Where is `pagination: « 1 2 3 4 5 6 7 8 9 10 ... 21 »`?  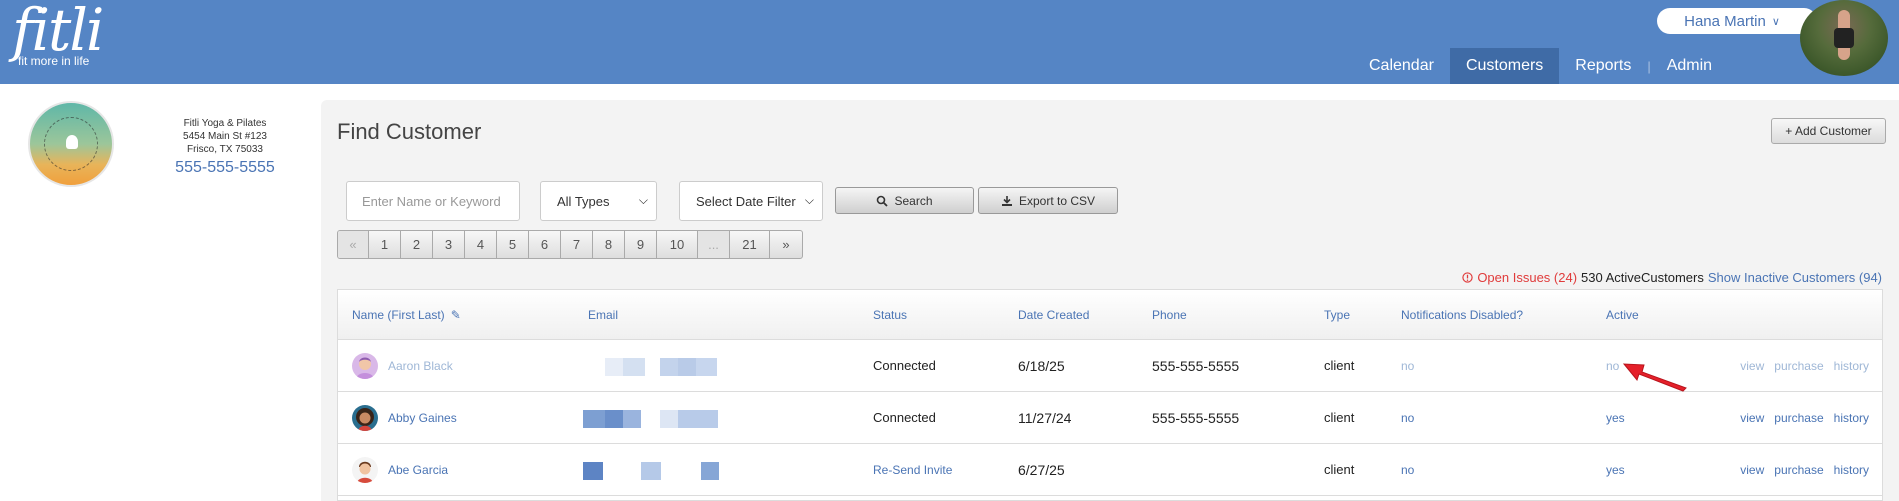 pagination: « 1 2 3 4 5 6 7 8 9 10 ... 21 » is located at coordinates (570, 244).